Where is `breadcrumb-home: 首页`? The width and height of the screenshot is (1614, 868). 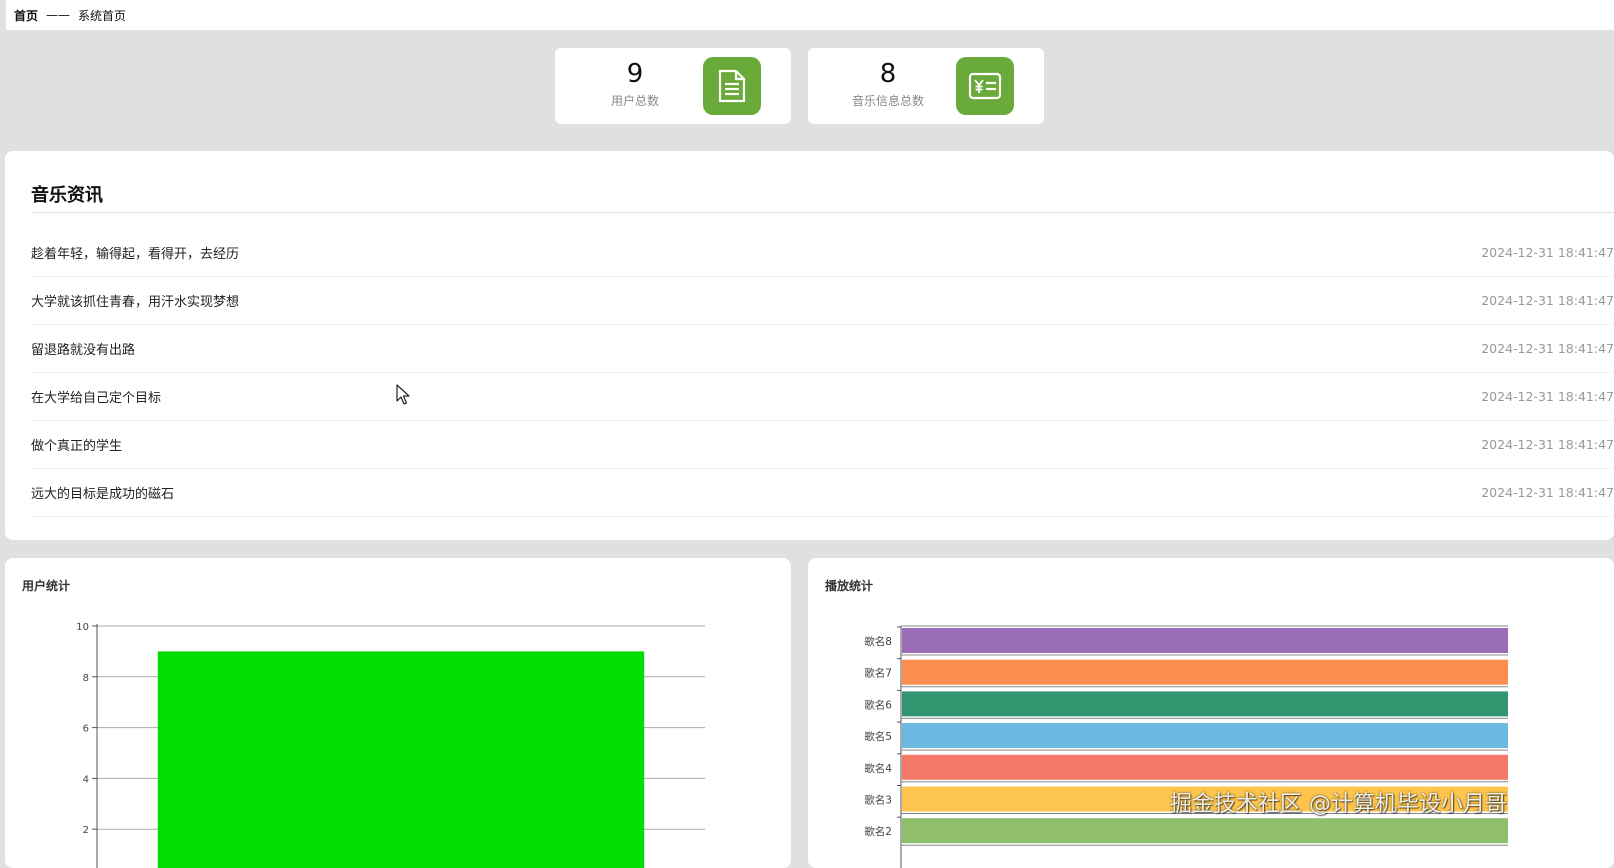 breadcrumb-home: 首页 is located at coordinates (26, 15).